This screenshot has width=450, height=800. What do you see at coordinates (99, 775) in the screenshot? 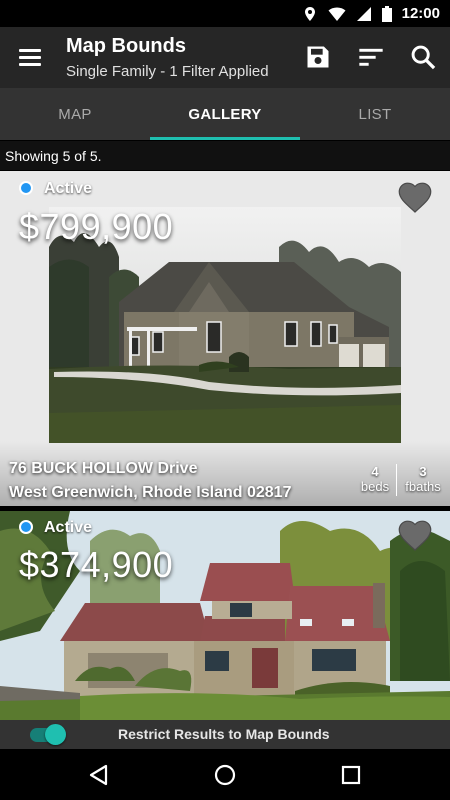
I see `back-icon` at bounding box center [99, 775].